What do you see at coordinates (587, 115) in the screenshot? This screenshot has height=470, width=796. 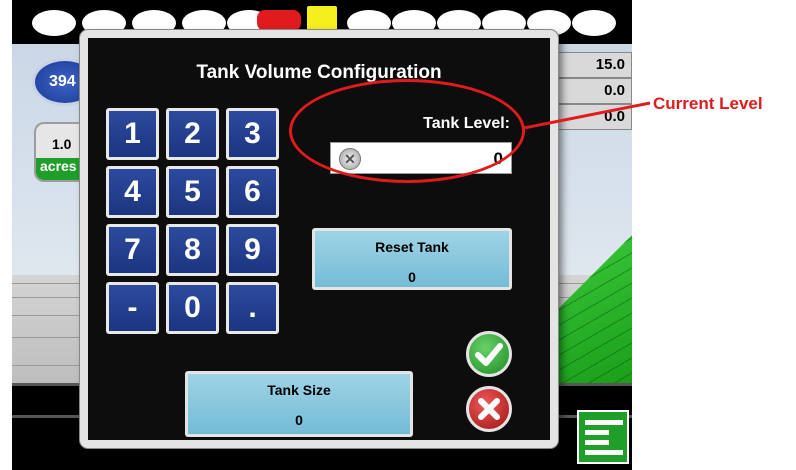 I see `callout-arrow-line` at bounding box center [587, 115].